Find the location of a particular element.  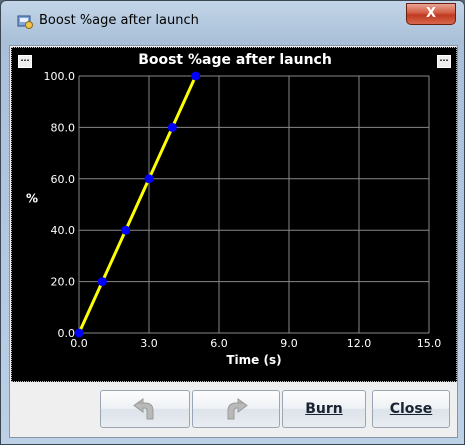

close-button: Close is located at coordinates (411, 409).